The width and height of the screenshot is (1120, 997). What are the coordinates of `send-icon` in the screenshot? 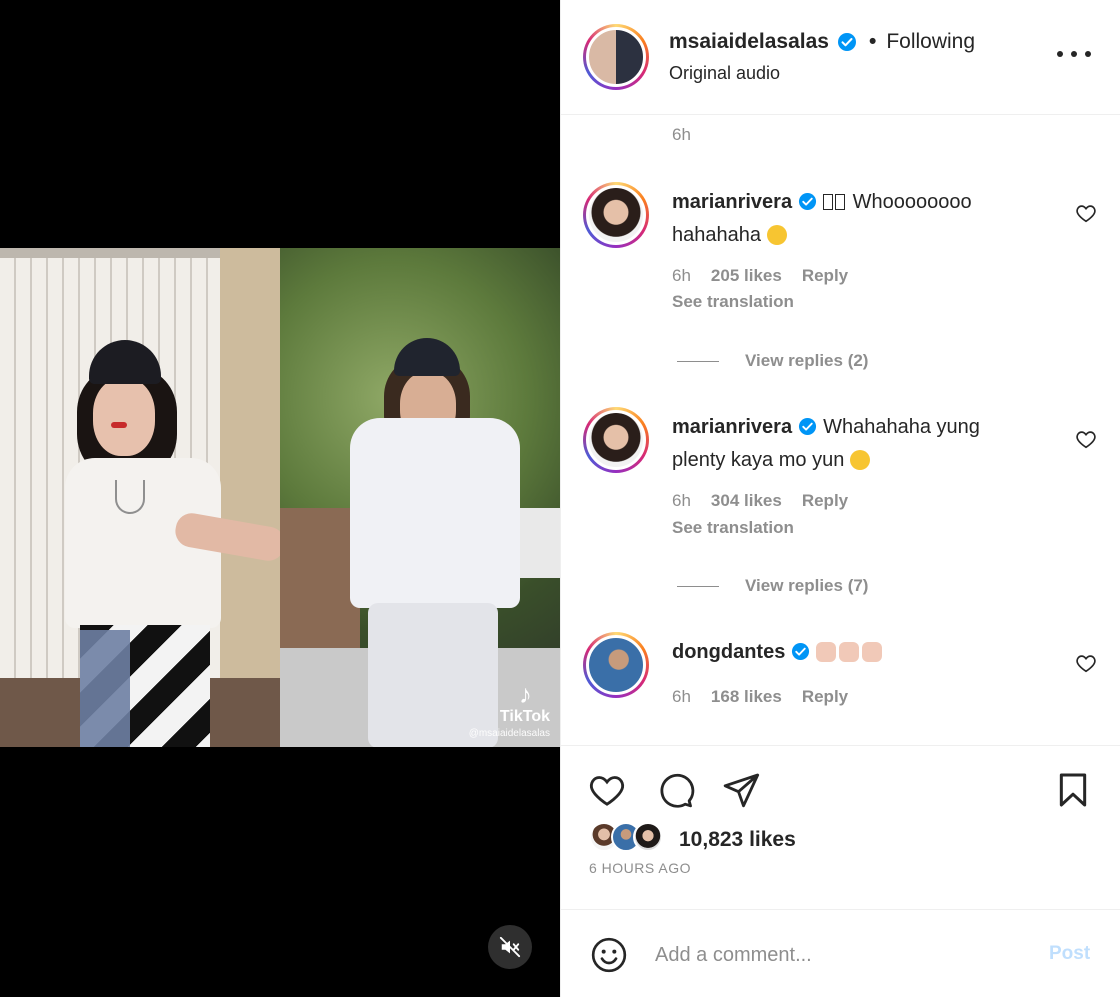 It's located at (741, 790).